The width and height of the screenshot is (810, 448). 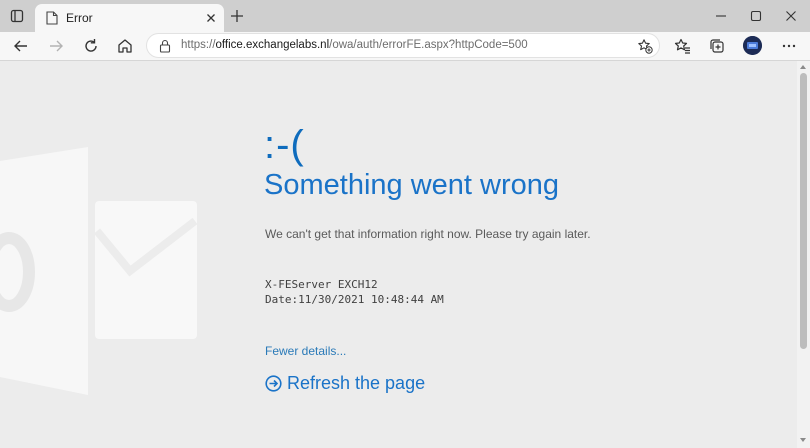 I want to click on avatar-image, so click(x=752, y=45).